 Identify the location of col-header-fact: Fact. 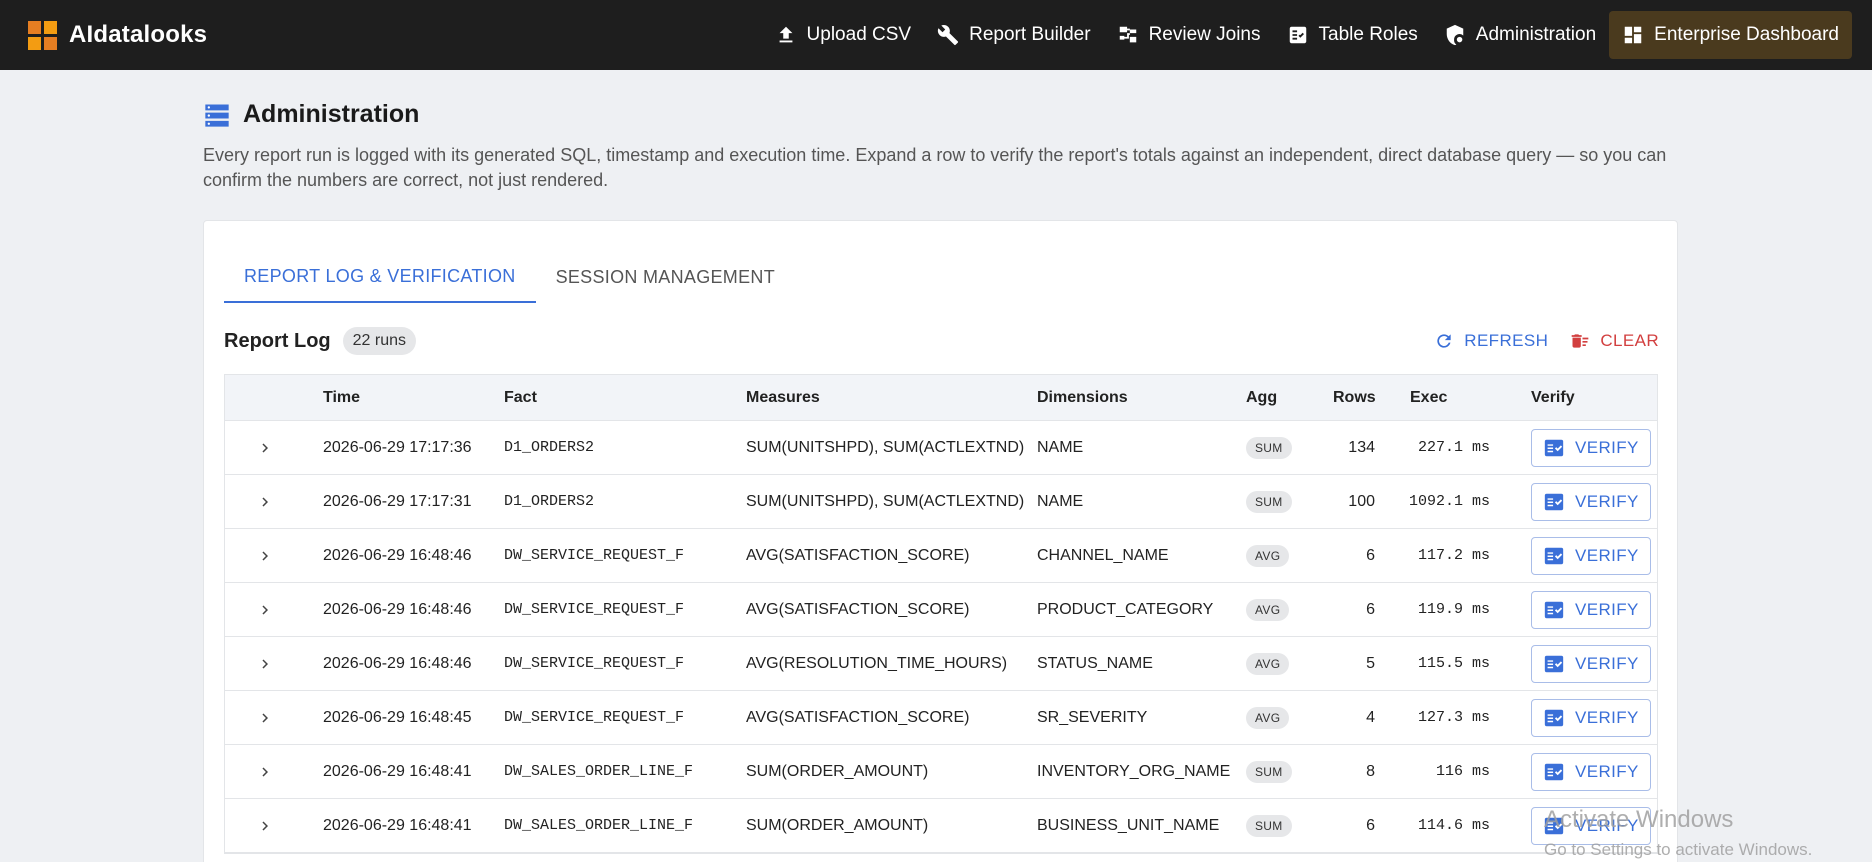
(520, 398).